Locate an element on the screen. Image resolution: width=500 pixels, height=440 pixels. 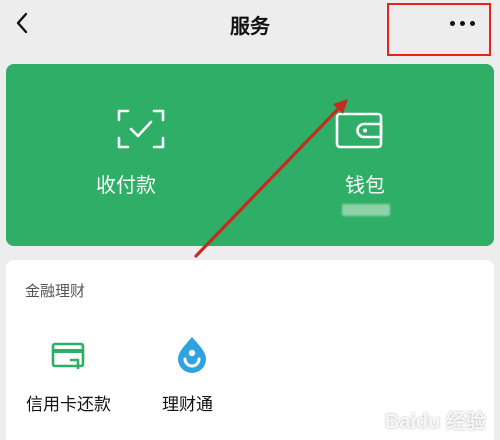
section-title: 金融理财 is located at coordinates (55, 291).